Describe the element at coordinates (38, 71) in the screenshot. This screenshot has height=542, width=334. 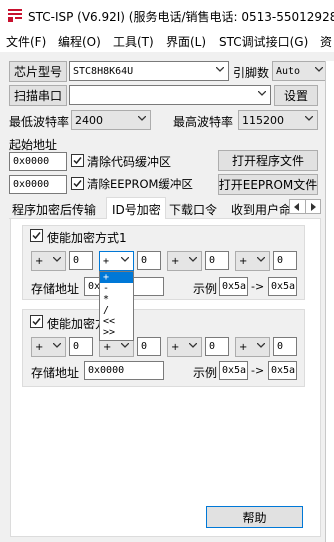
I see `chip-model-button: 芯片型号` at that location.